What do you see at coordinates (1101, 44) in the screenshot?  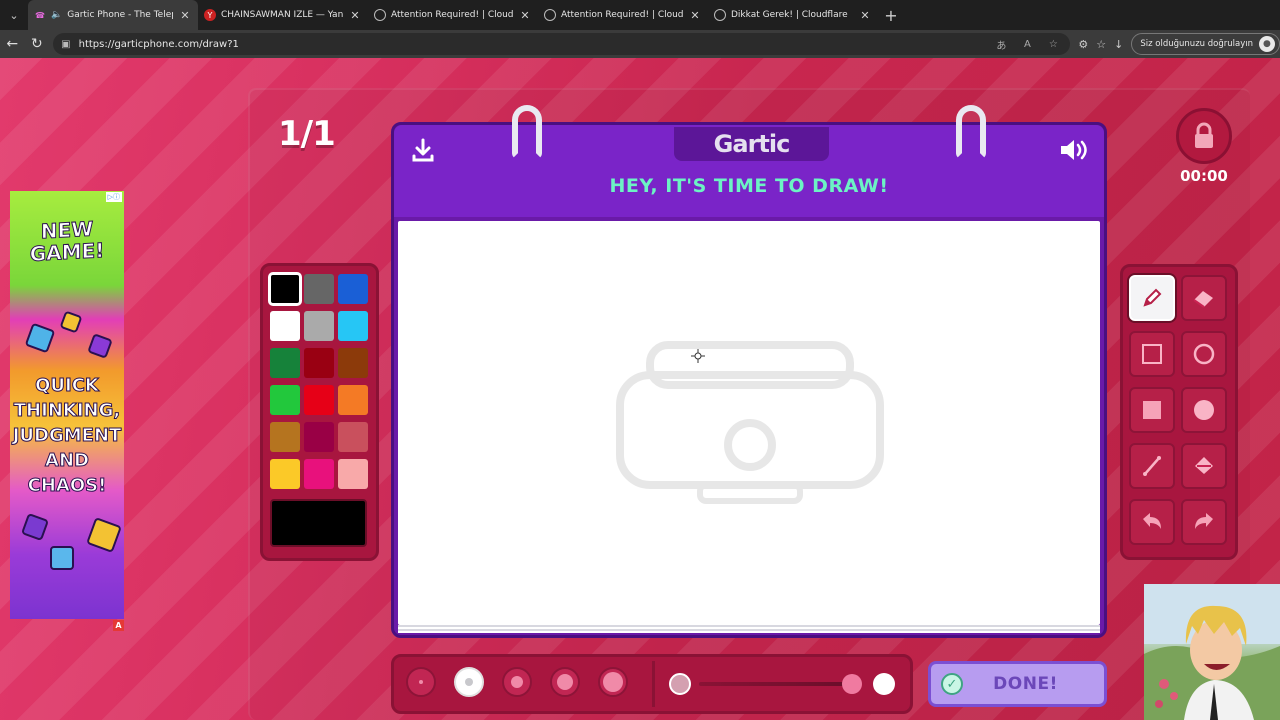 I see `favorites-icon: ☆` at bounding box center [1101, 44].